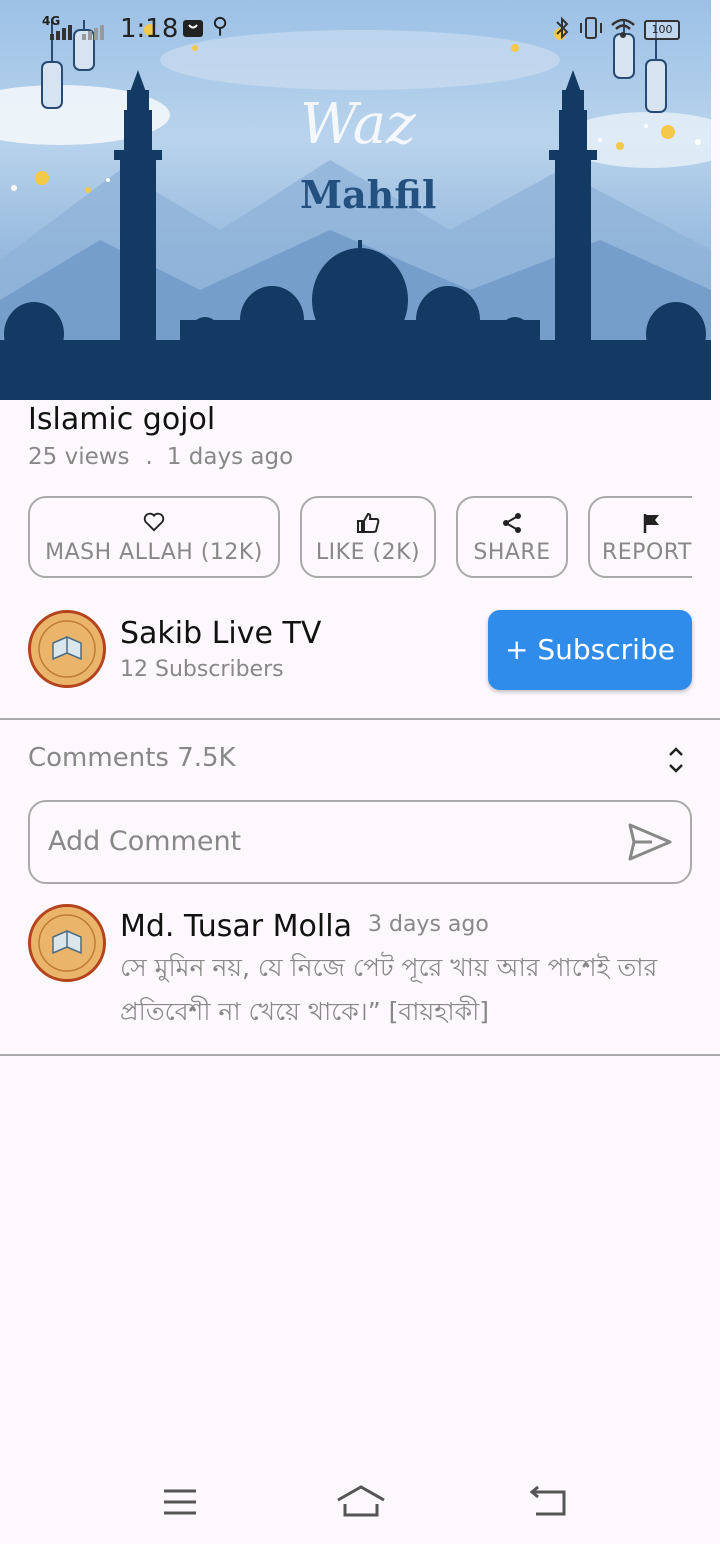  I want to click on video-title: Islamic gojol, so click(122, 419).